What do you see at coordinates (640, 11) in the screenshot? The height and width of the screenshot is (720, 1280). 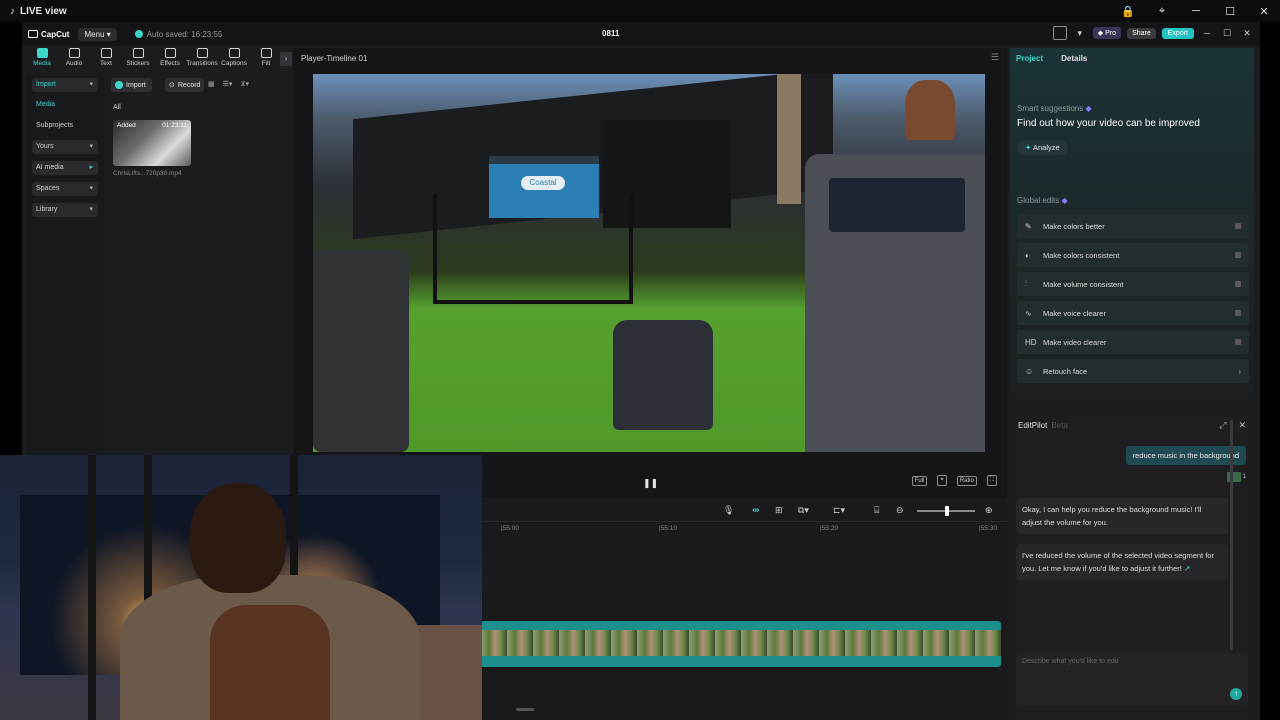 I see `os-titlebar: ♪ LIVE view 🔒 ⌖ ─ ☐ ✕` at bounding box center [640, 11].